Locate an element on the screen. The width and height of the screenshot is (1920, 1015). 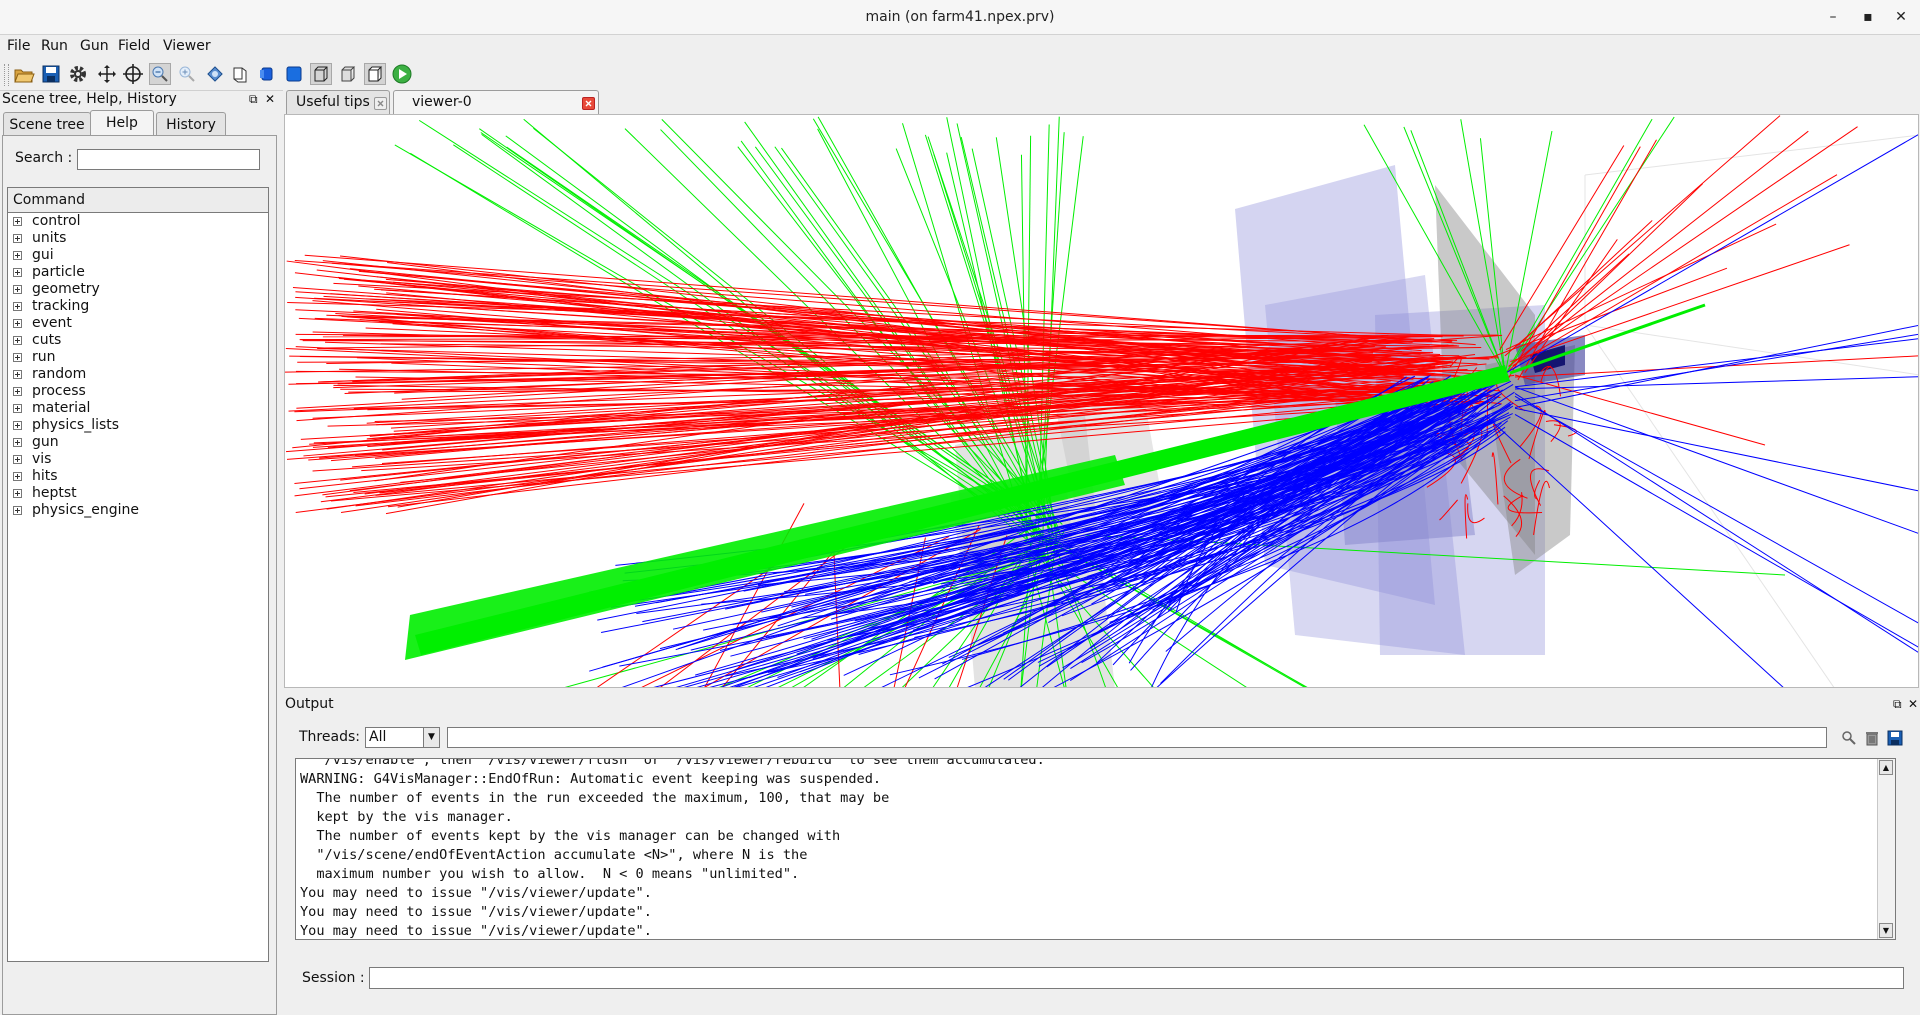
tree-item-heptst: heptst is located at coordinates (138, 493).